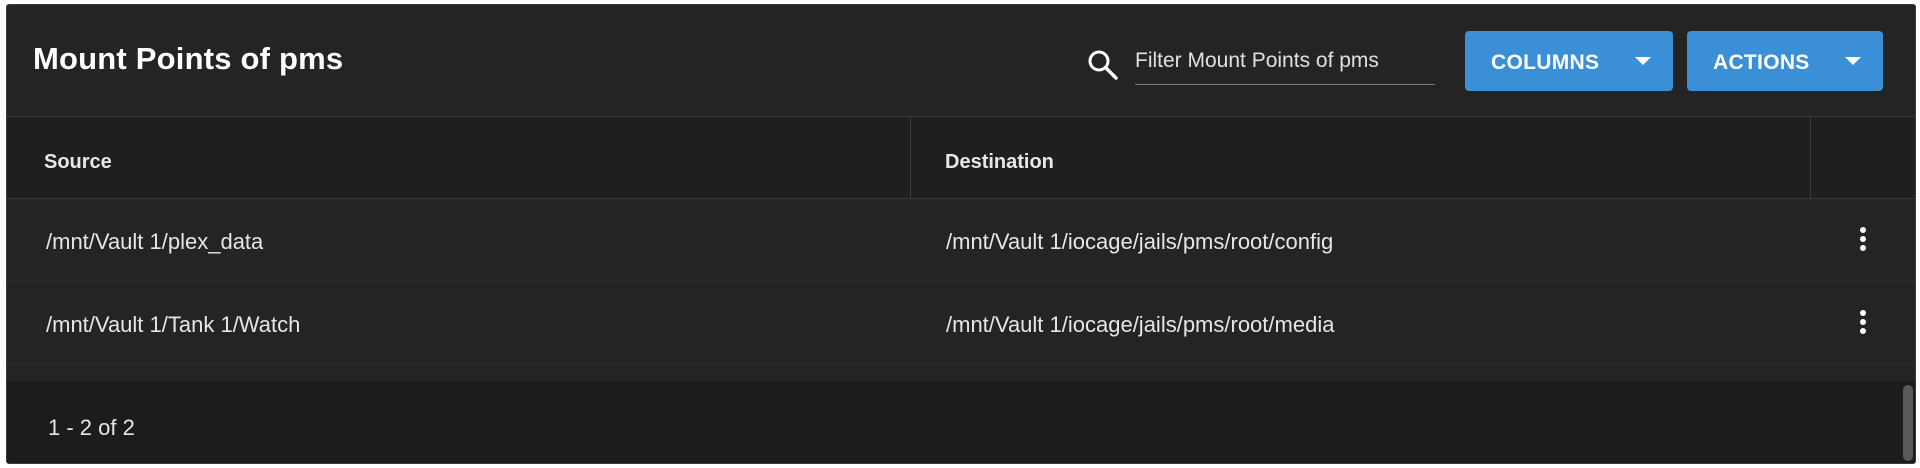  What do you see at coordinates (1285, 61) in the screenshot?
I see `filter-input` at bounding box center [1285, 61].